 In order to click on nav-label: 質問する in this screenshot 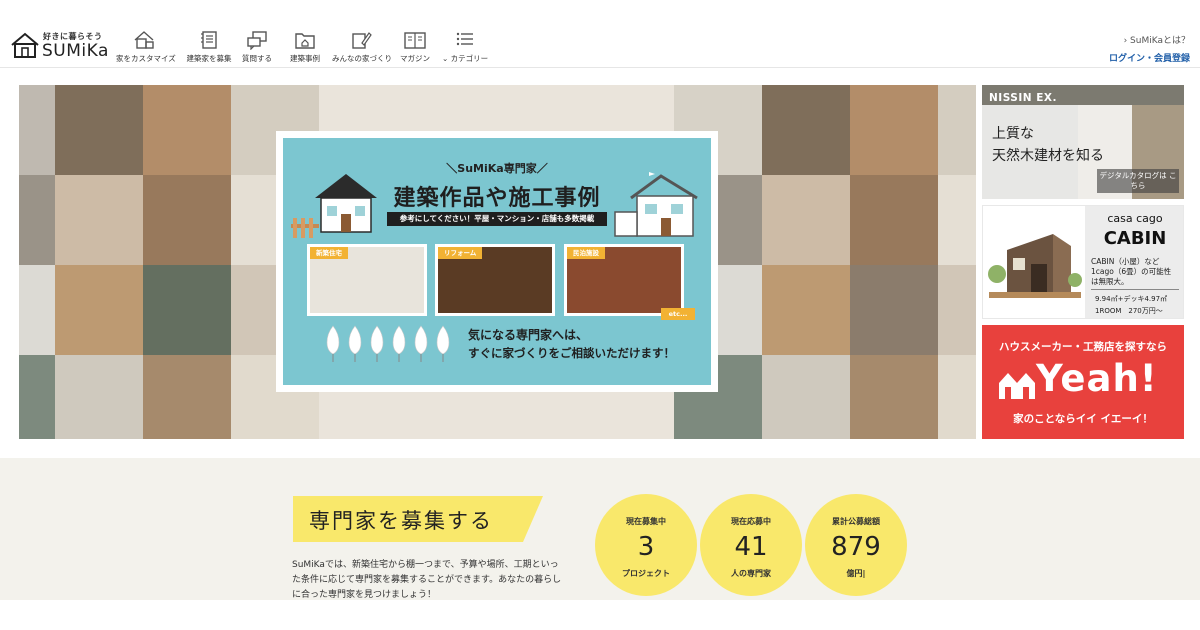, I will do `click(257, 58)`.